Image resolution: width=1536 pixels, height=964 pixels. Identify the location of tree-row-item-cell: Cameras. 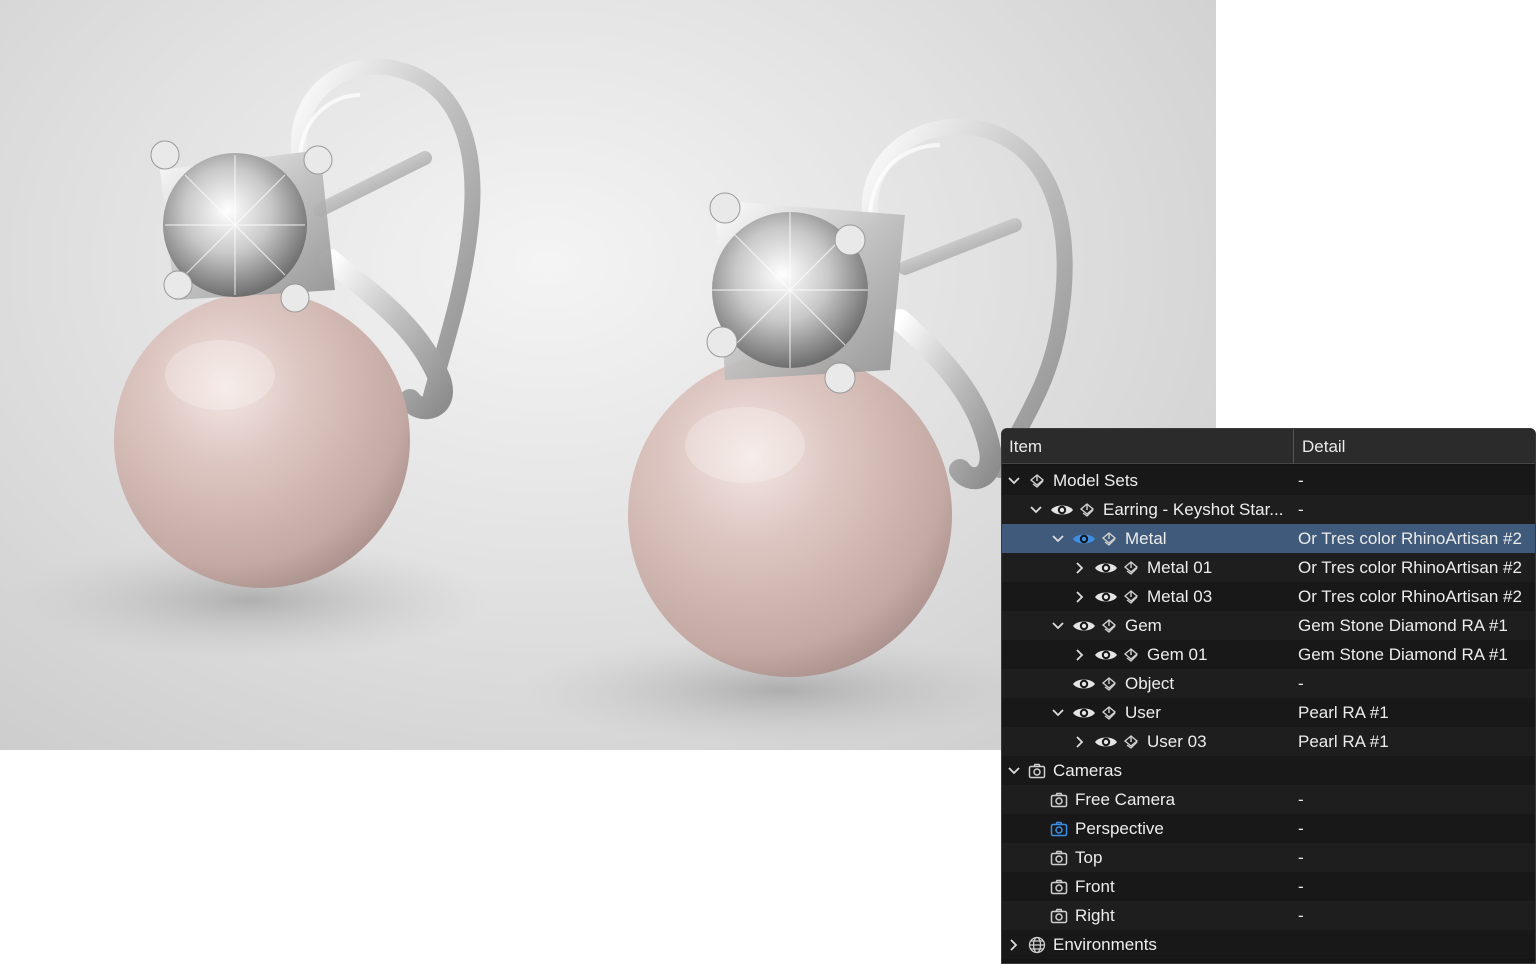
(1147, 770).